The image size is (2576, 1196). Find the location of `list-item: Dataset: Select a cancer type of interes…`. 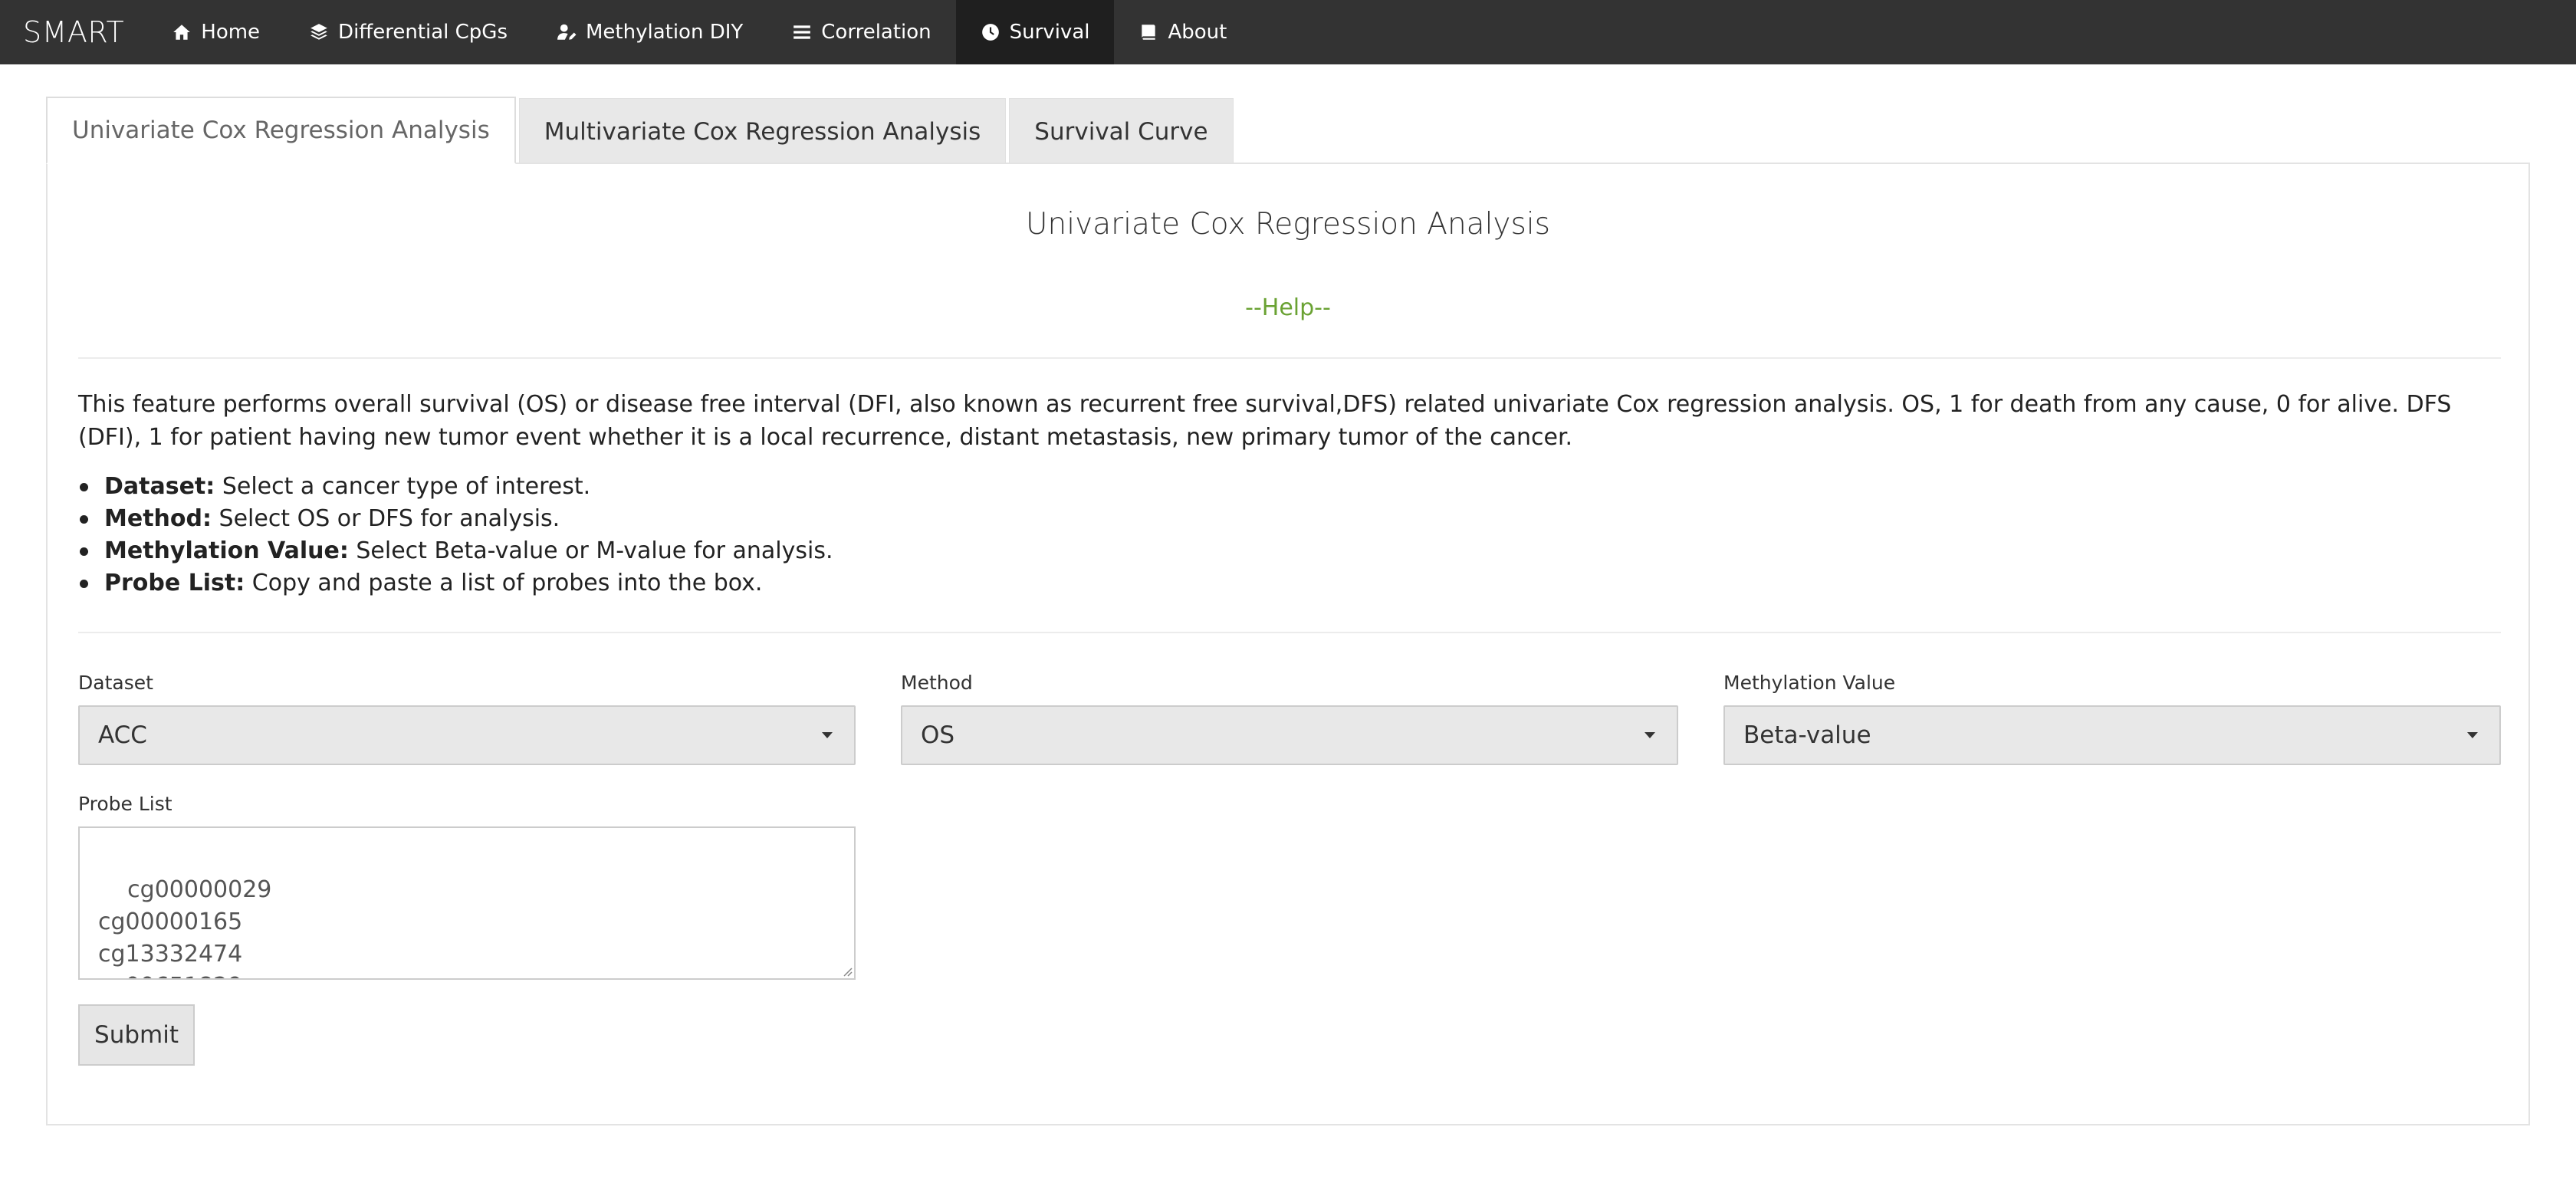

list-item: Dataset: Select a cancer type of interes… is located at coordinates (1290, 487).